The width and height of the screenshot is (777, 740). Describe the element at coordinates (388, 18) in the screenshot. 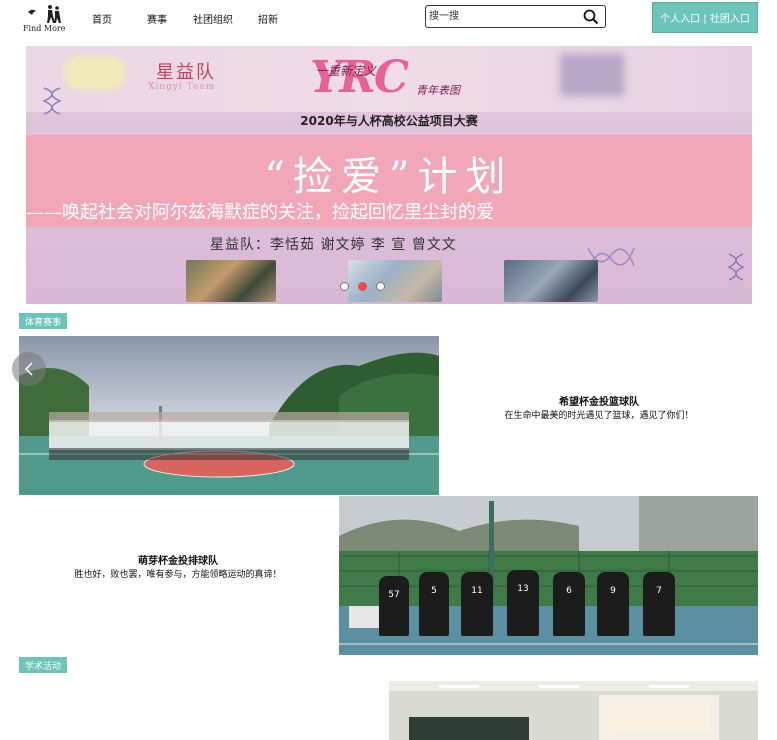

I see `top-navigation-bar: Find More 首页 赛事 社团组织 招新 个人入口 | 社团入口` at that location.